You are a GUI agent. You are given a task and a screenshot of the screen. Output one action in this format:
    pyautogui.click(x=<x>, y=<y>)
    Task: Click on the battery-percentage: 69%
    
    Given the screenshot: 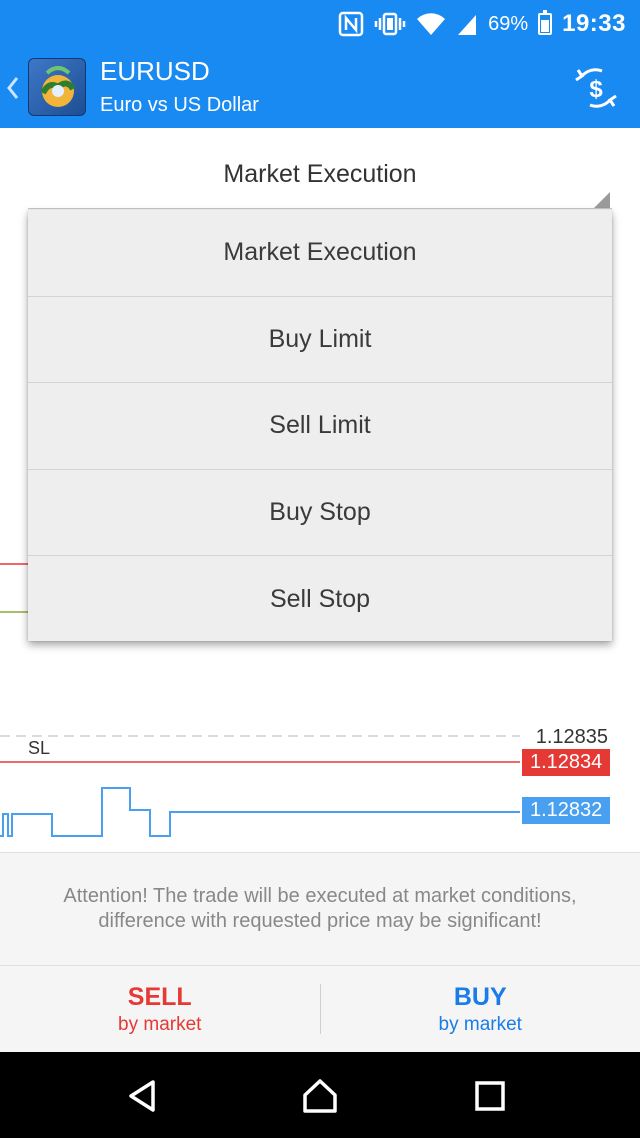 What is the action you would take?
    pyautogui.click(x=508, y=23)
    